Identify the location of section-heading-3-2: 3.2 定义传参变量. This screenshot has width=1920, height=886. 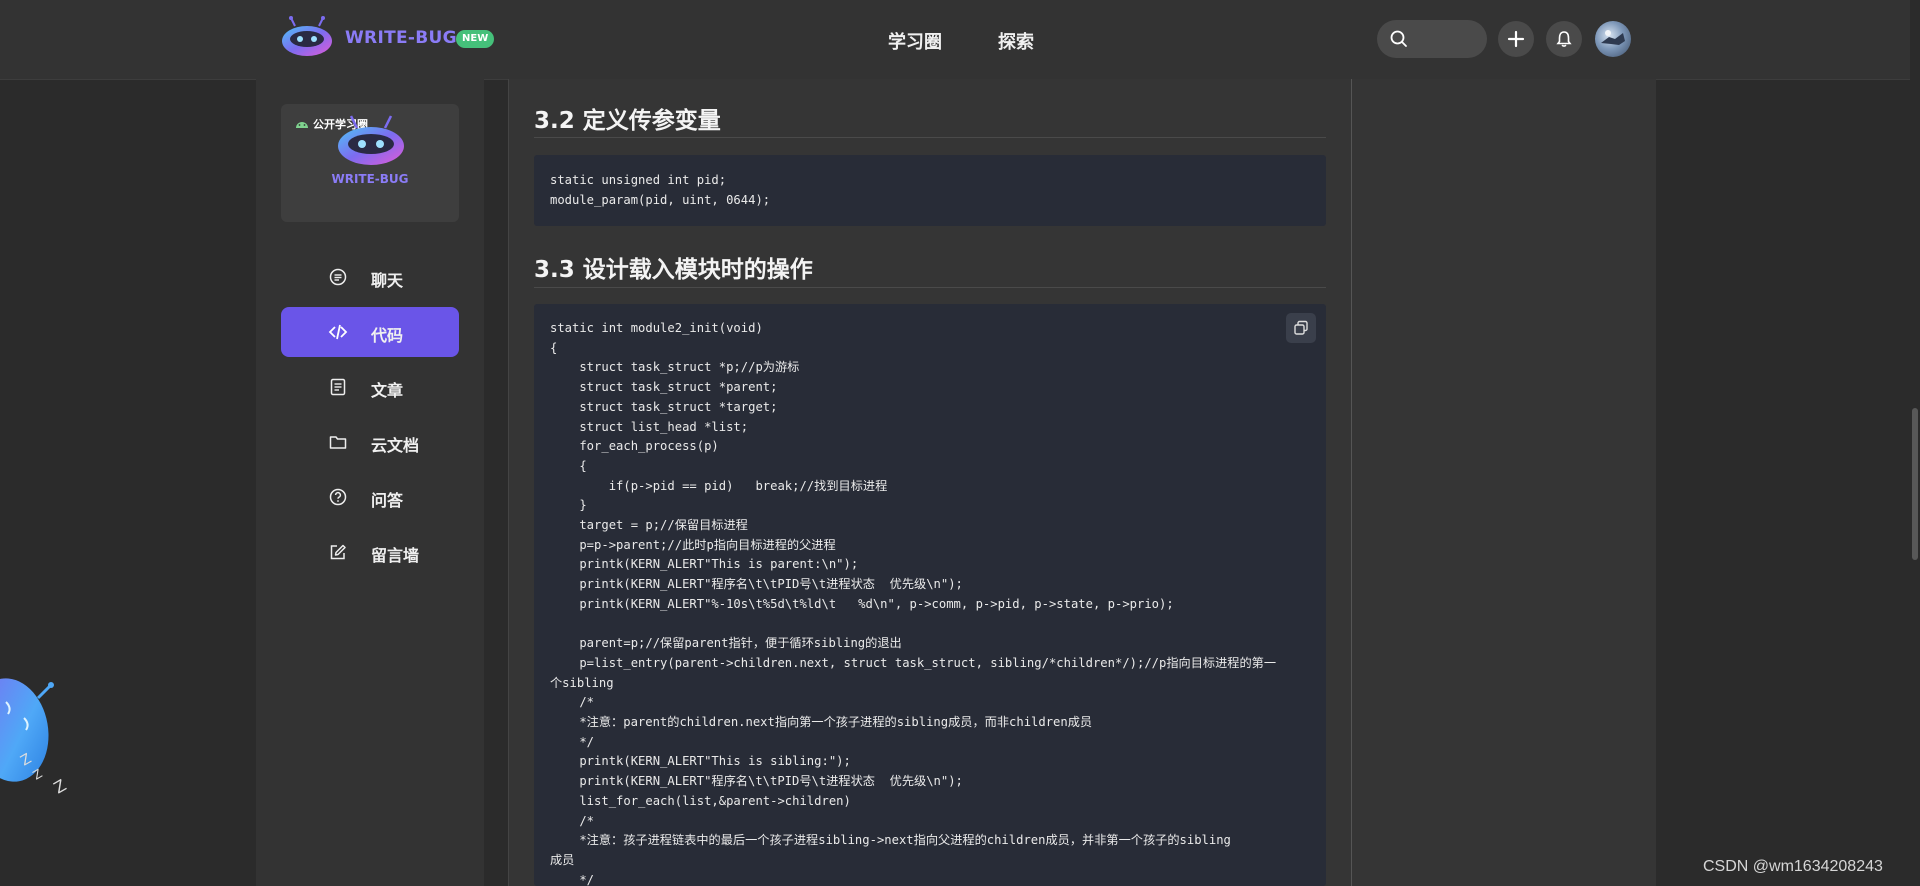
(627, 121).